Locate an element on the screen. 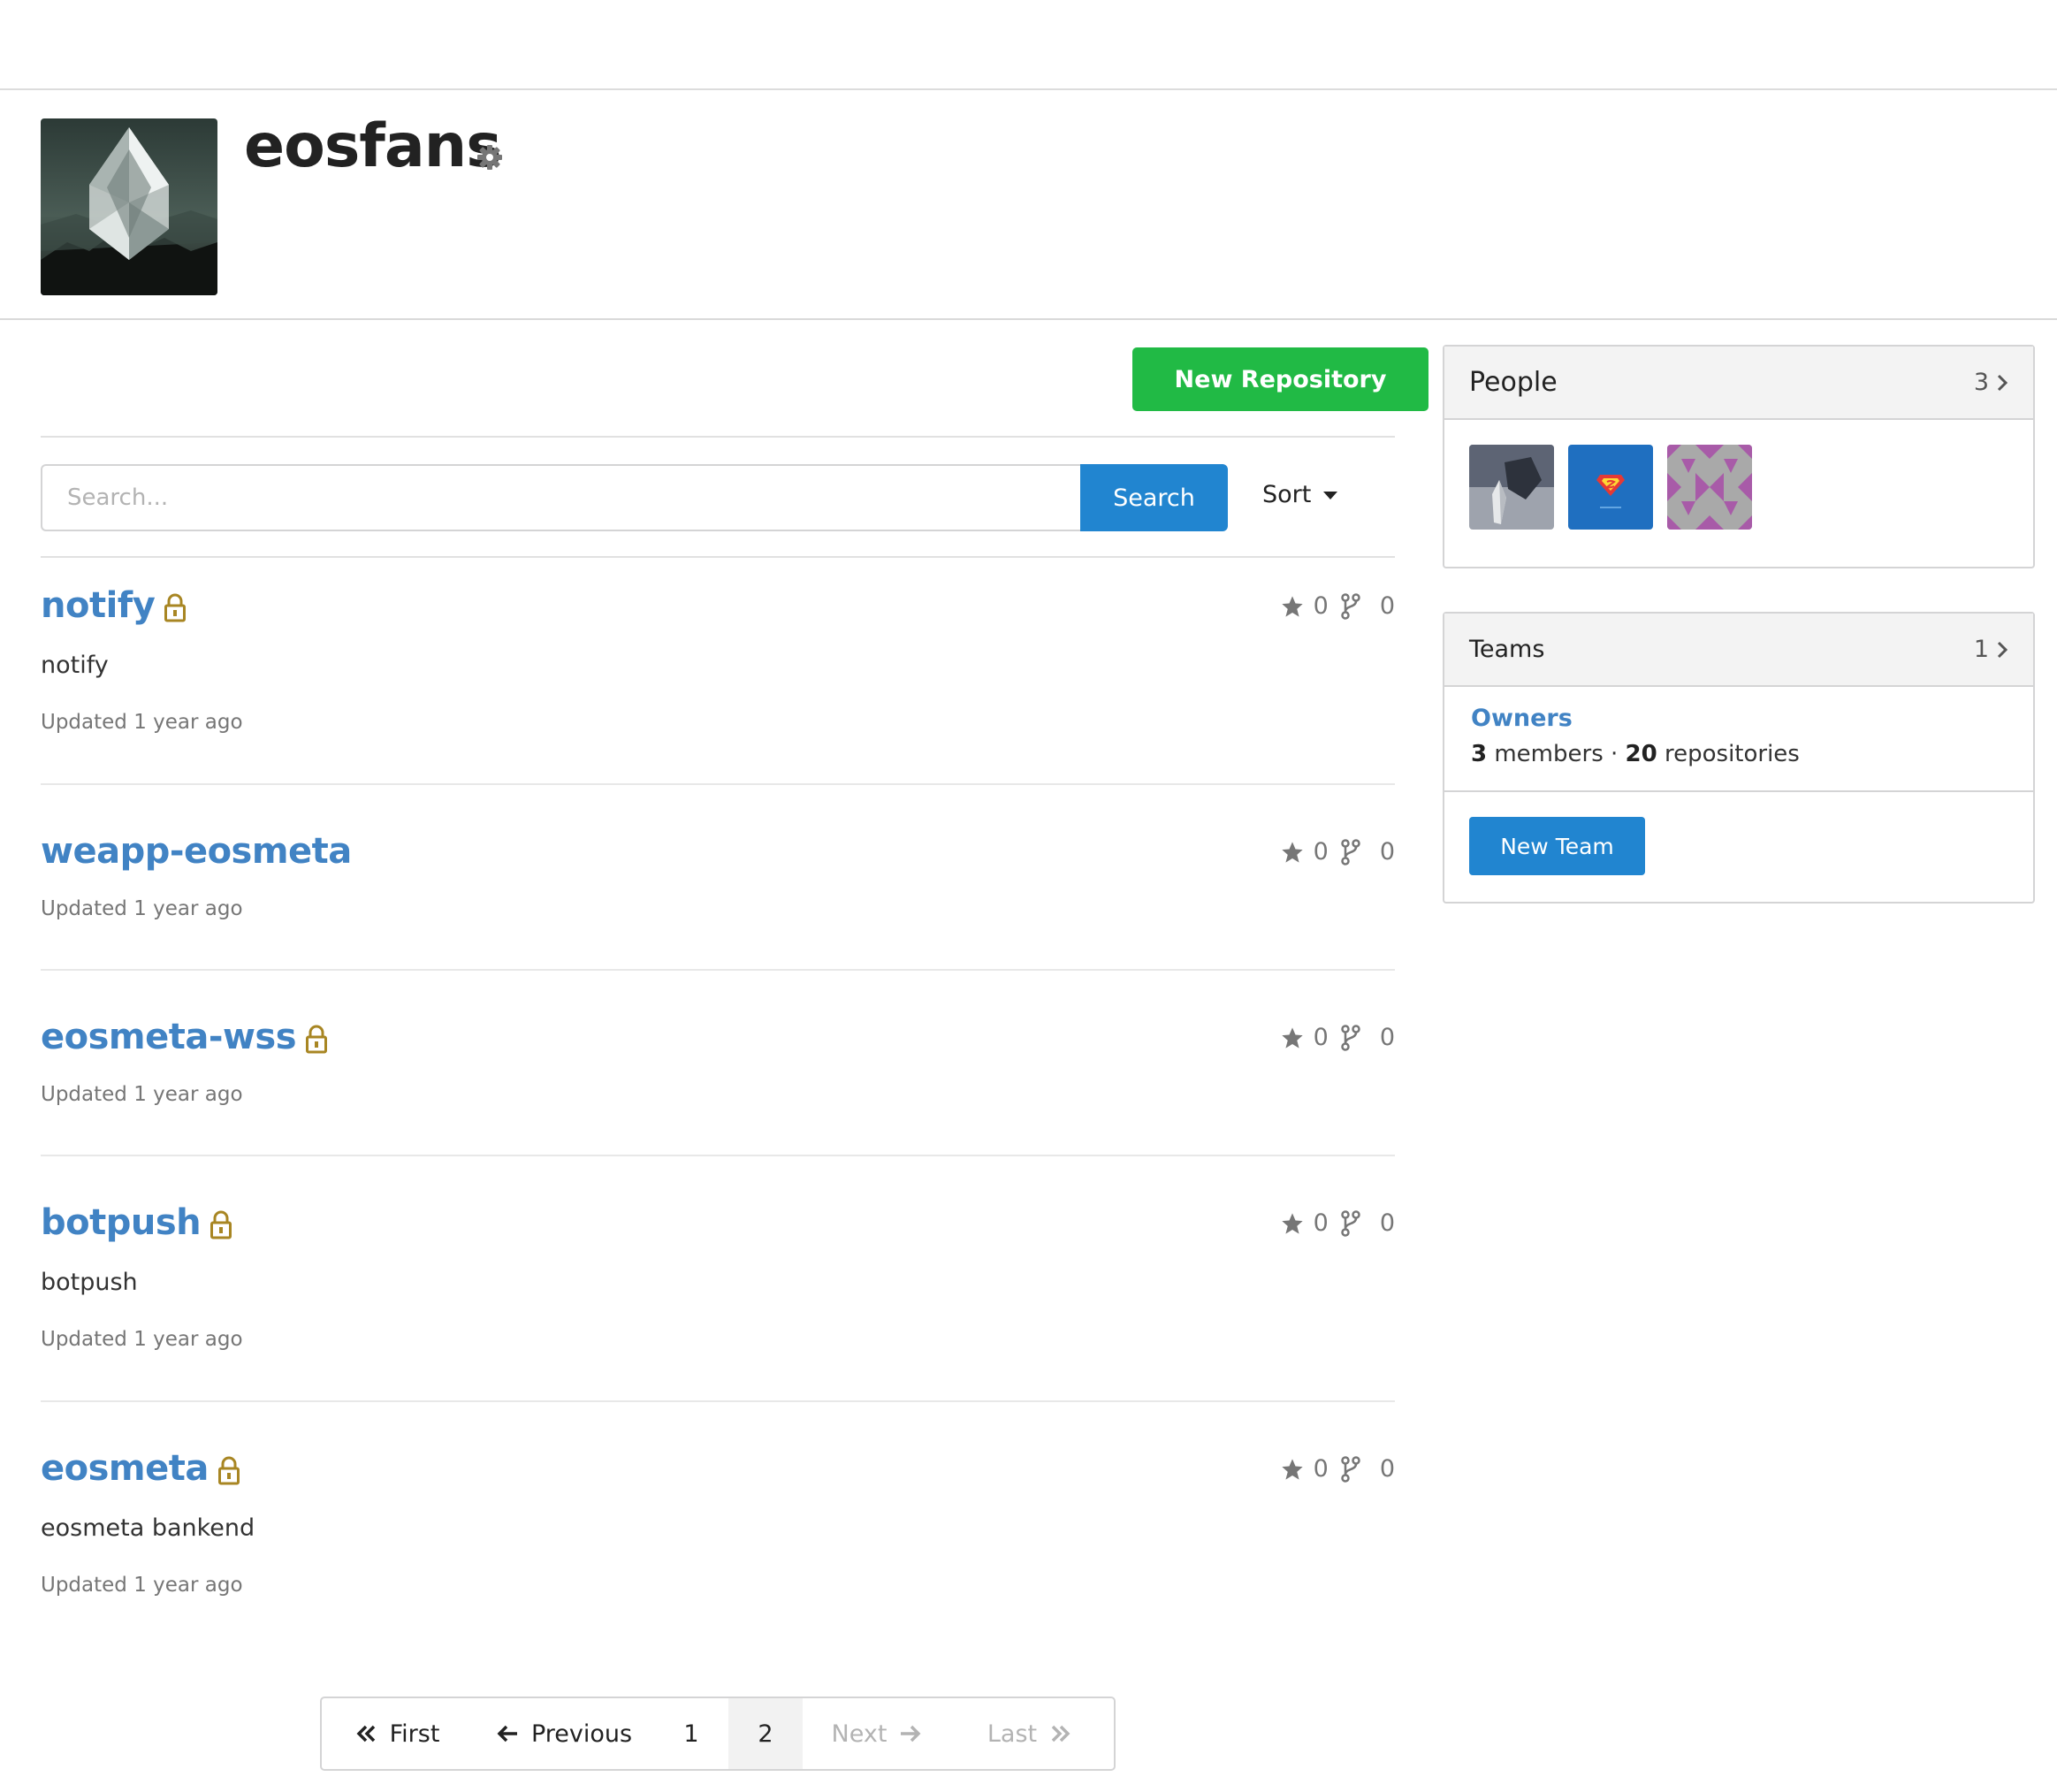  caret-down-icon is located at coordinates (1330, 495).